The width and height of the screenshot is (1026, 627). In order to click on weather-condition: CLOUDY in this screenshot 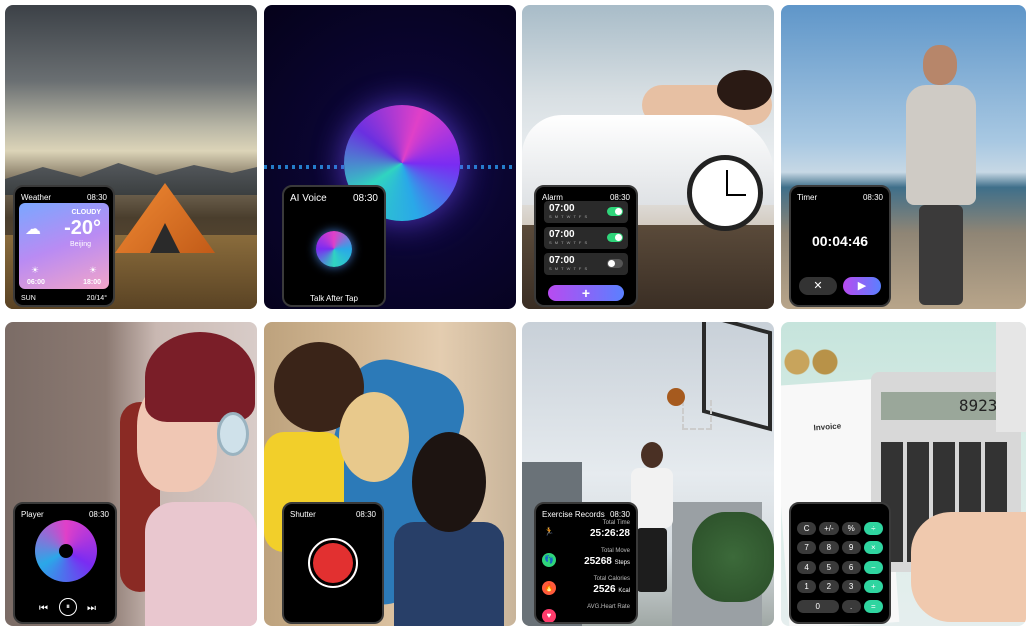, I will do `click(86, 212)`.